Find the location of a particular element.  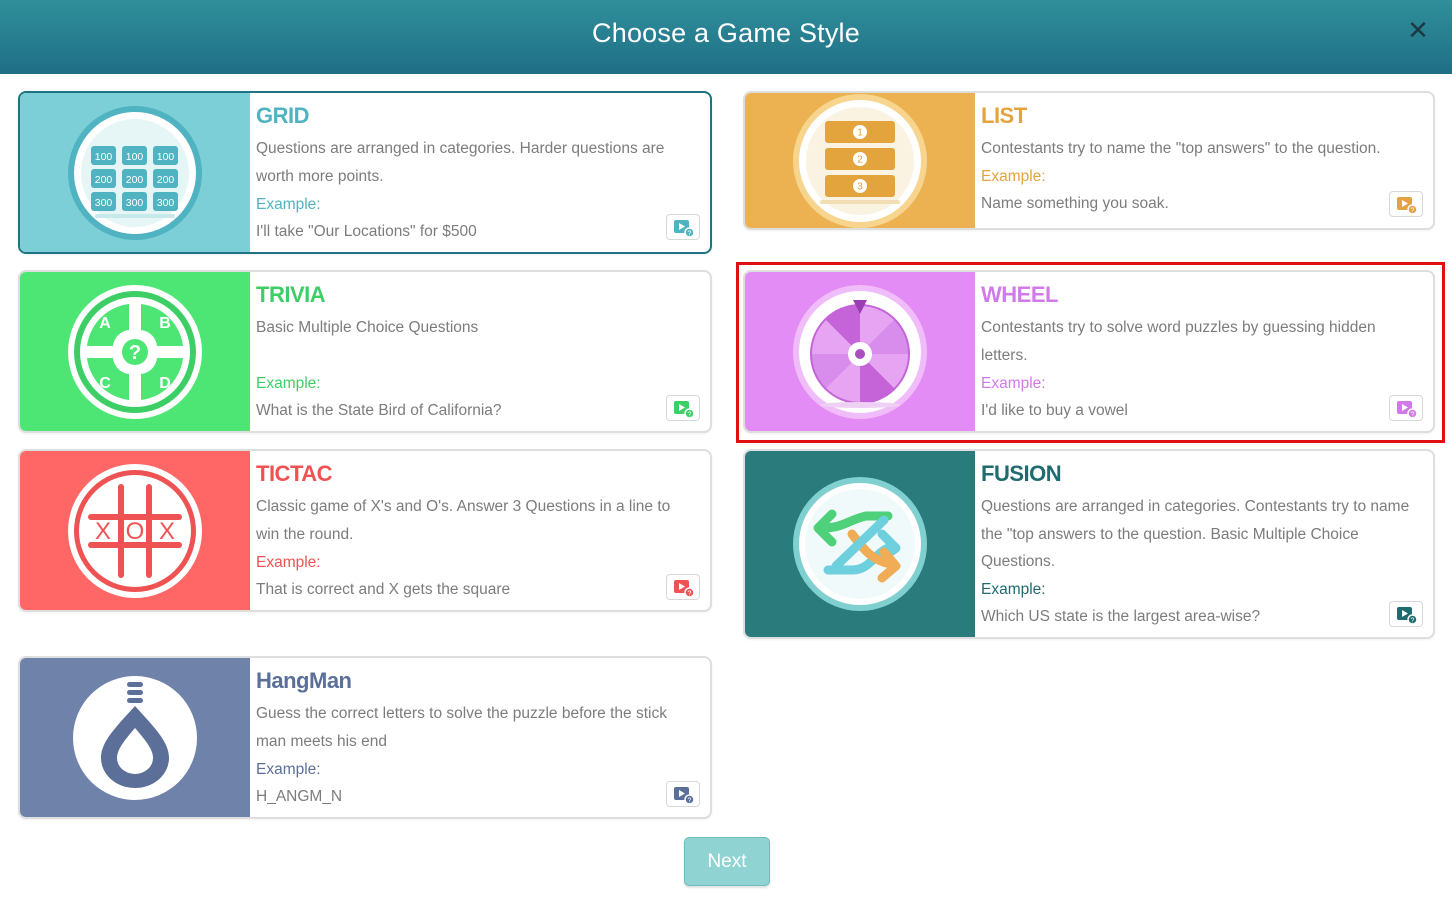

card-title: HangMan is located at coordinates (304, 680).